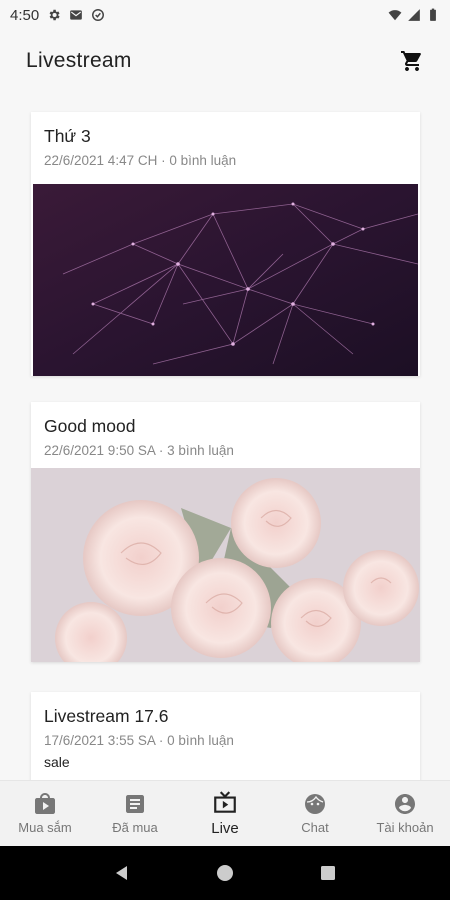 This screenshot has height=900, width=450. I want to click on bottom-navigation: Mua sắm Đã mua Live Chat Tài khoản, so click(225, 813).